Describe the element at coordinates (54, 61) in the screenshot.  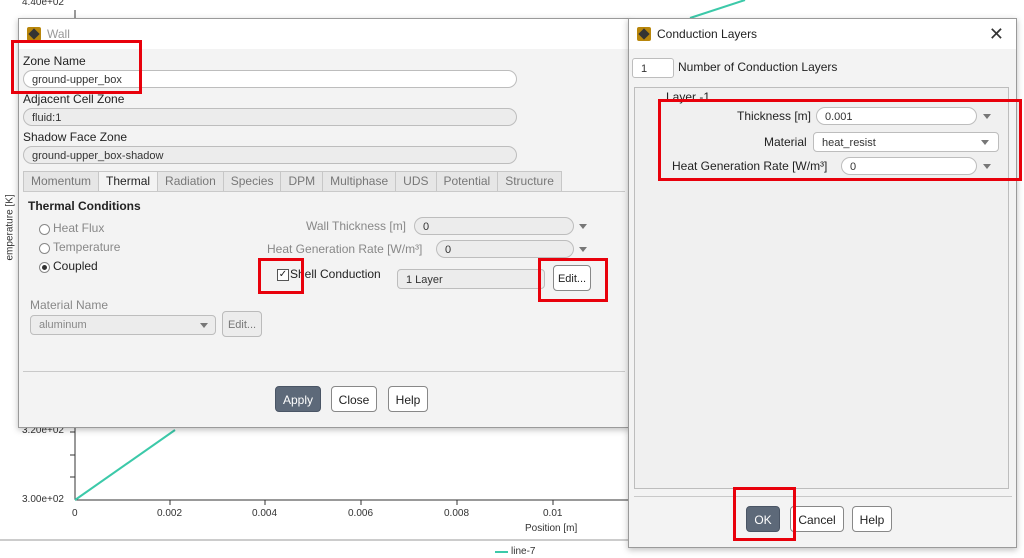
I see `zone-name-label: Zone Name` at that location.